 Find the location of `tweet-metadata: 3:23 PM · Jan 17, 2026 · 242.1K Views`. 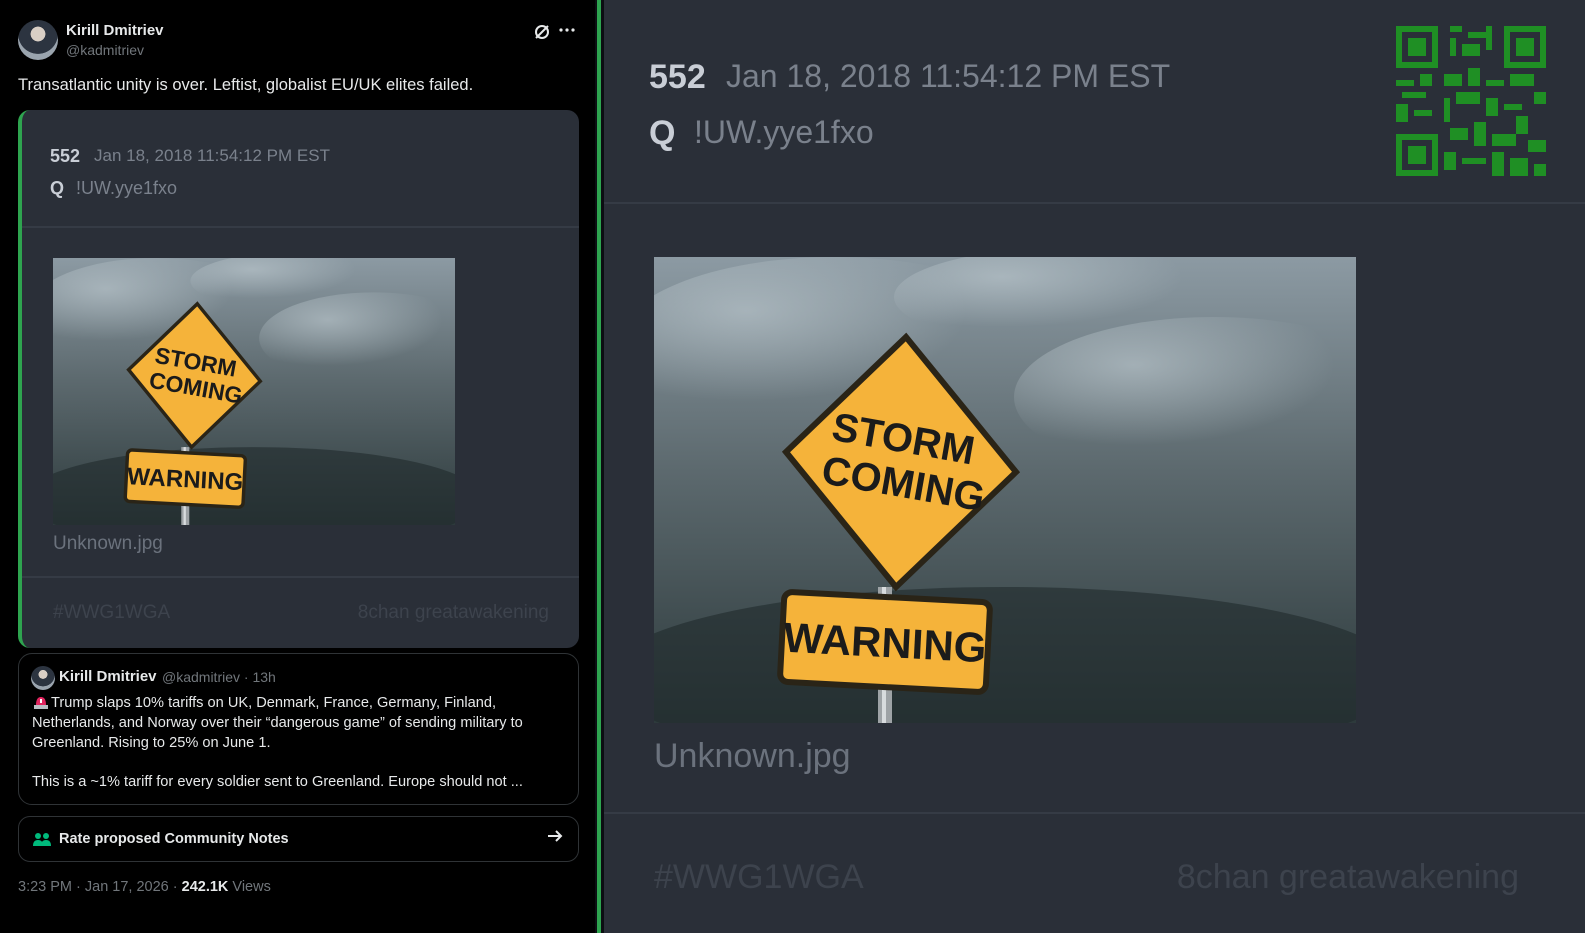

tweet-metadata: 3:23 PM · Jan 17, 2026 · 242.1K Views is located at coordinates (144, 887).